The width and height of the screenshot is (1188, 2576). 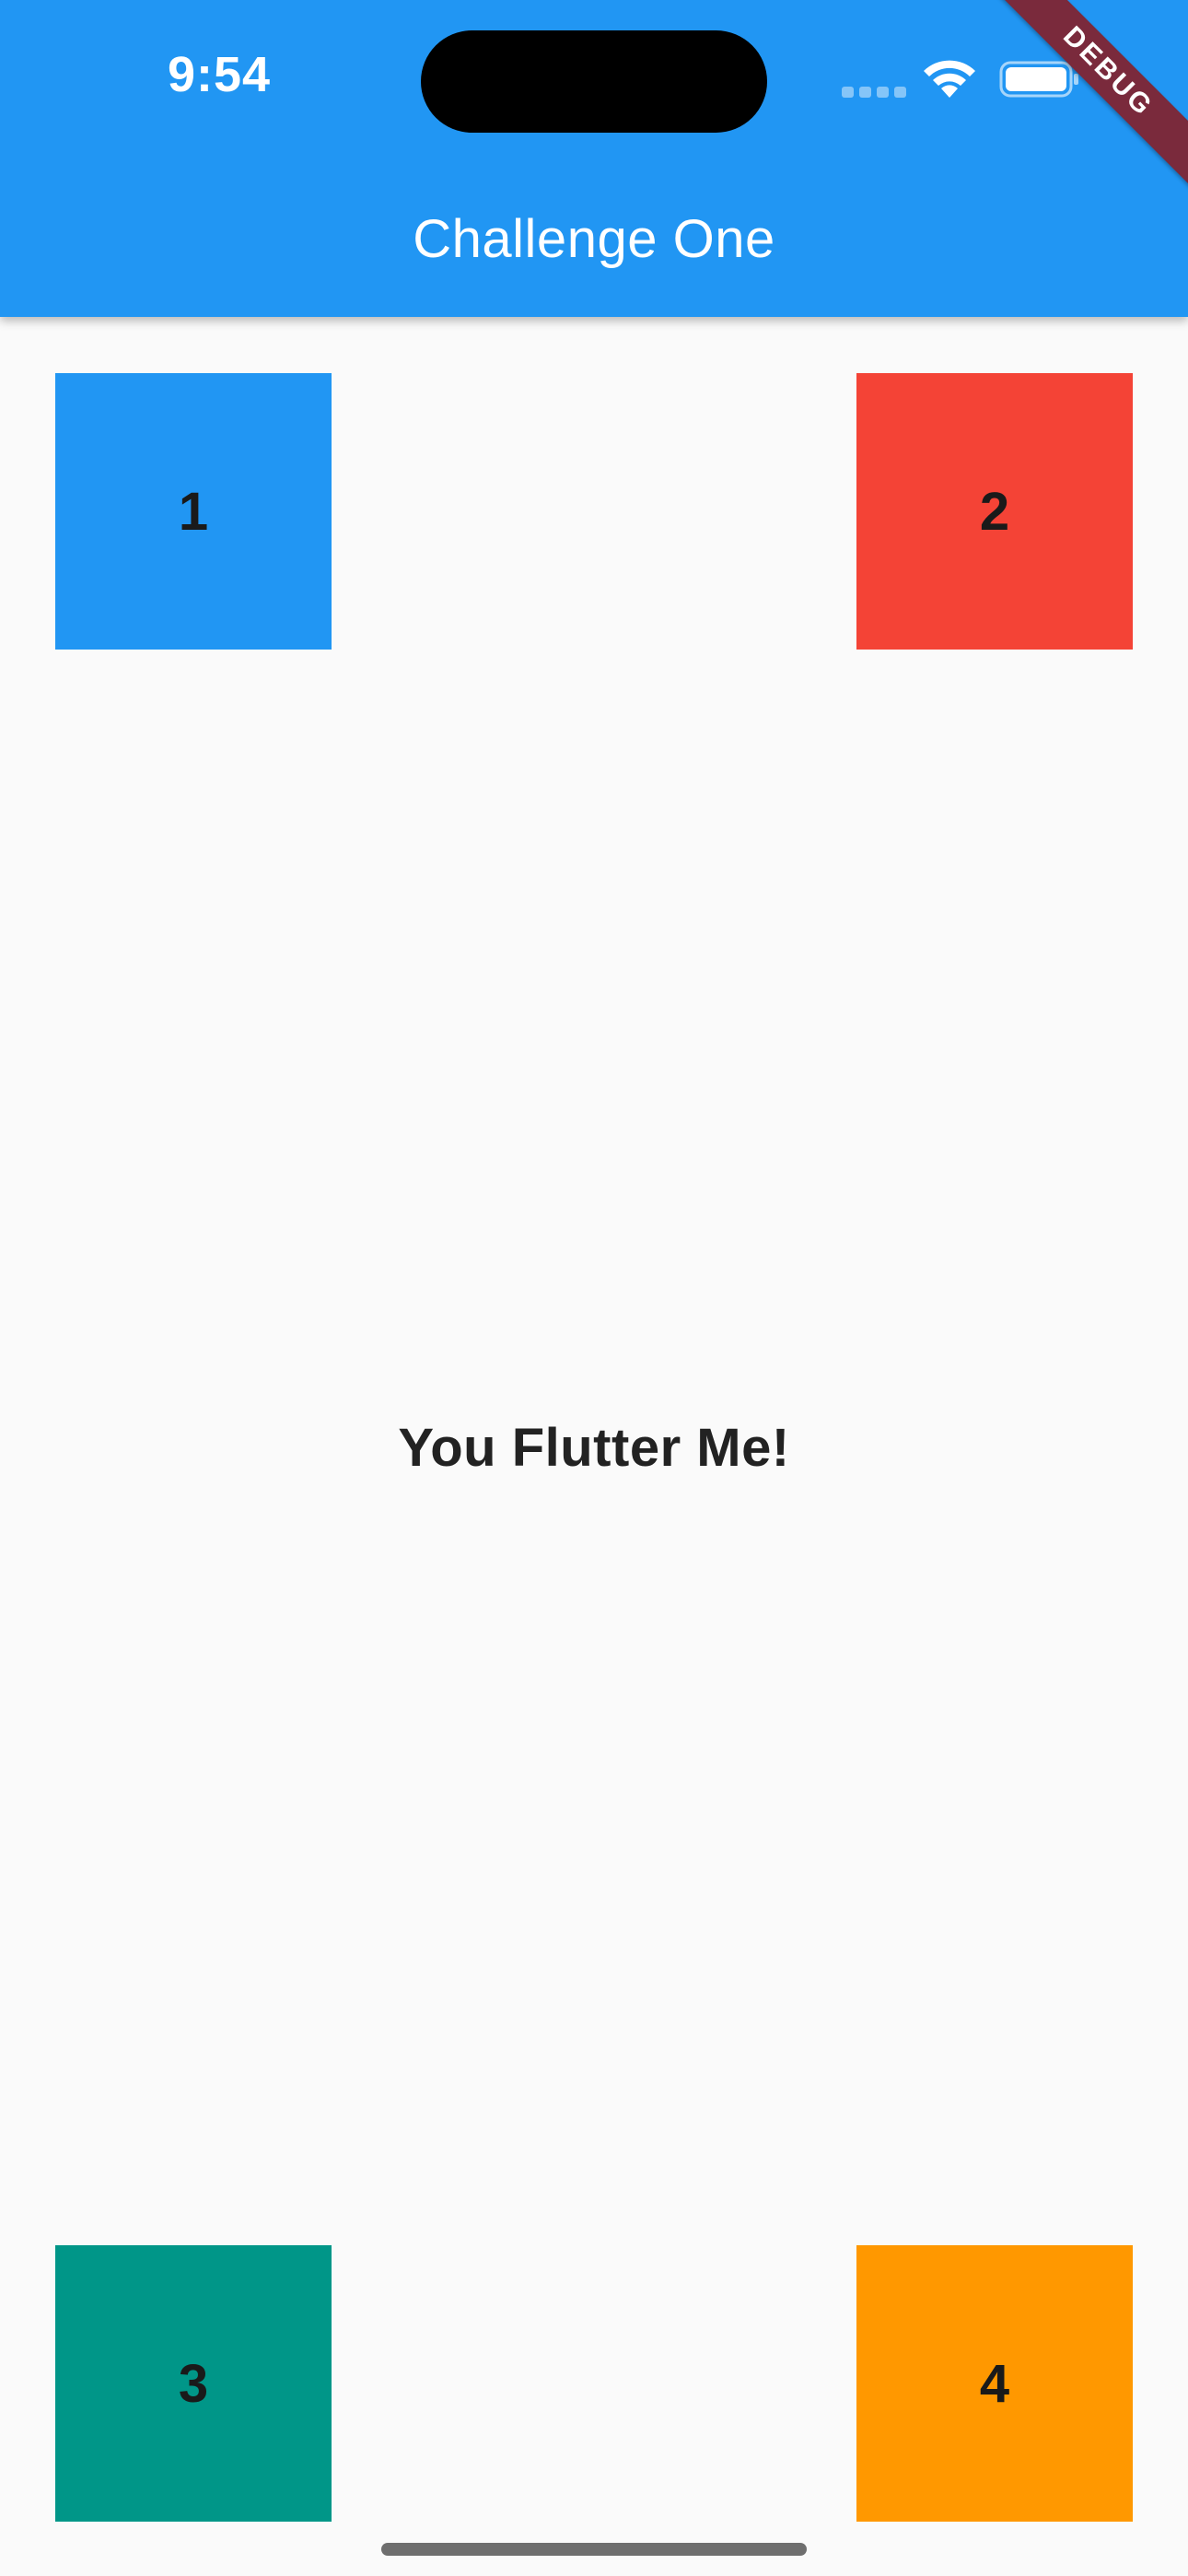 What do you see at coordinates (1086, 97) in the screenshot?
I see `debug-banner-label: DEBUG` at bounding box center [1086, 97].